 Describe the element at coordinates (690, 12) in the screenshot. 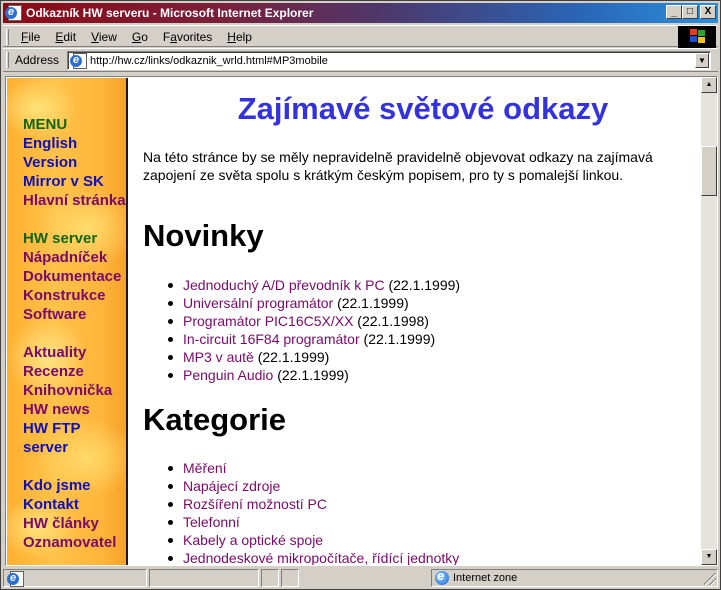

I see `maximize-button: □` at that location.